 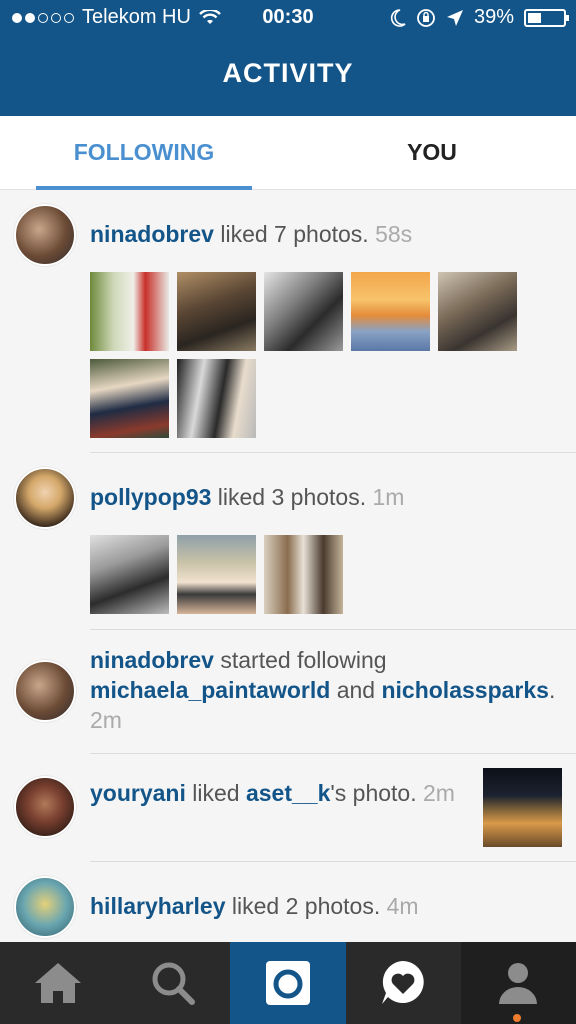 I want to click on header: Telekom HU 00:30 39% ACTIVITY, so click(x=288, y=58).